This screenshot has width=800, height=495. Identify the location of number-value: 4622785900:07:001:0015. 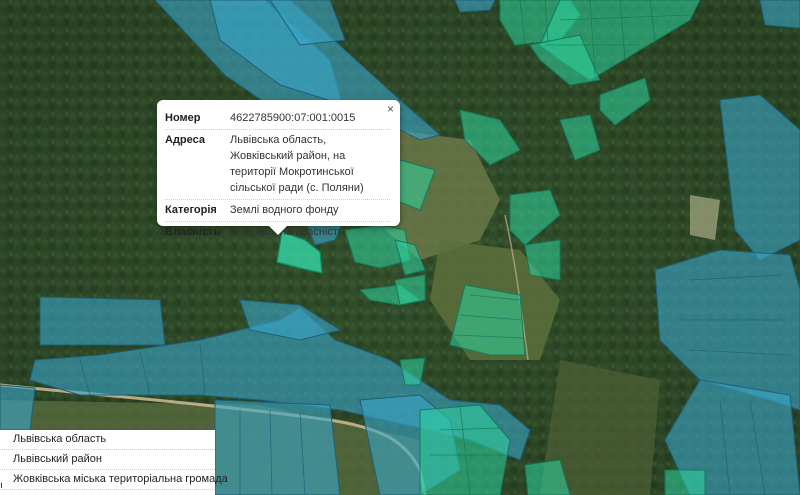
(293, 118).